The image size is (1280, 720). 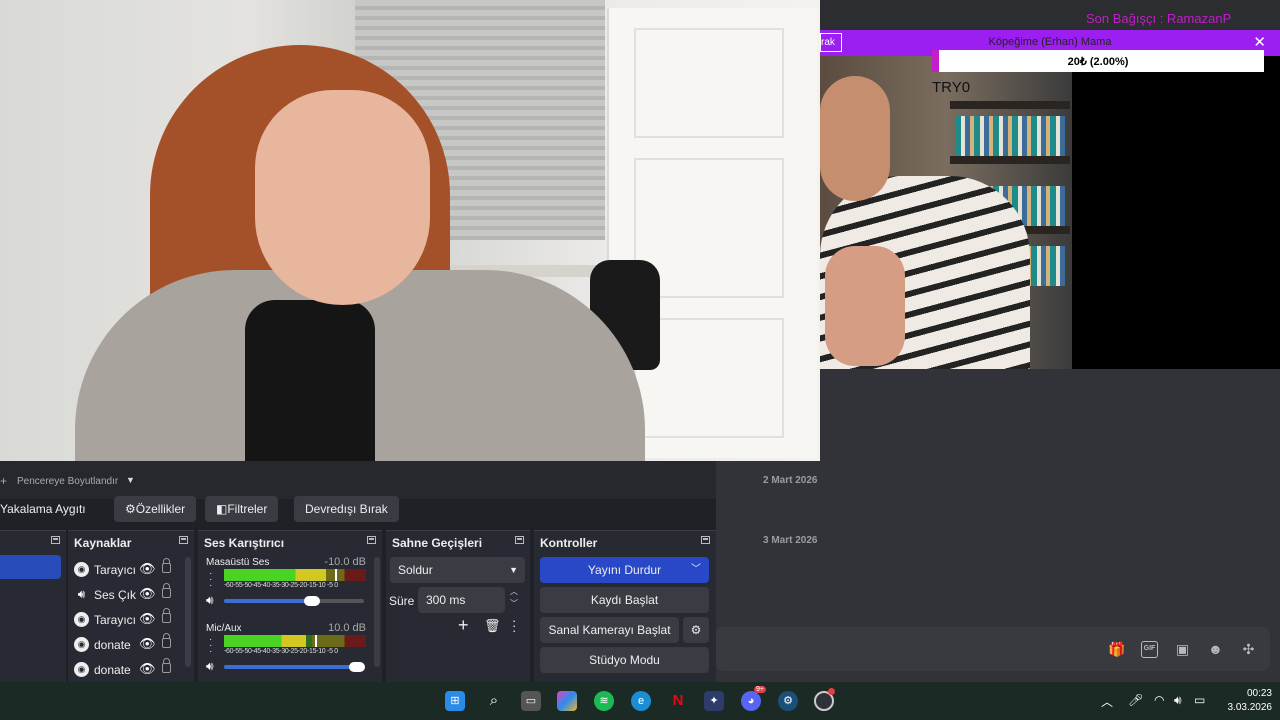 I want to click on duration-stepper: ︿ ﹀, so click(x=514, y=598).